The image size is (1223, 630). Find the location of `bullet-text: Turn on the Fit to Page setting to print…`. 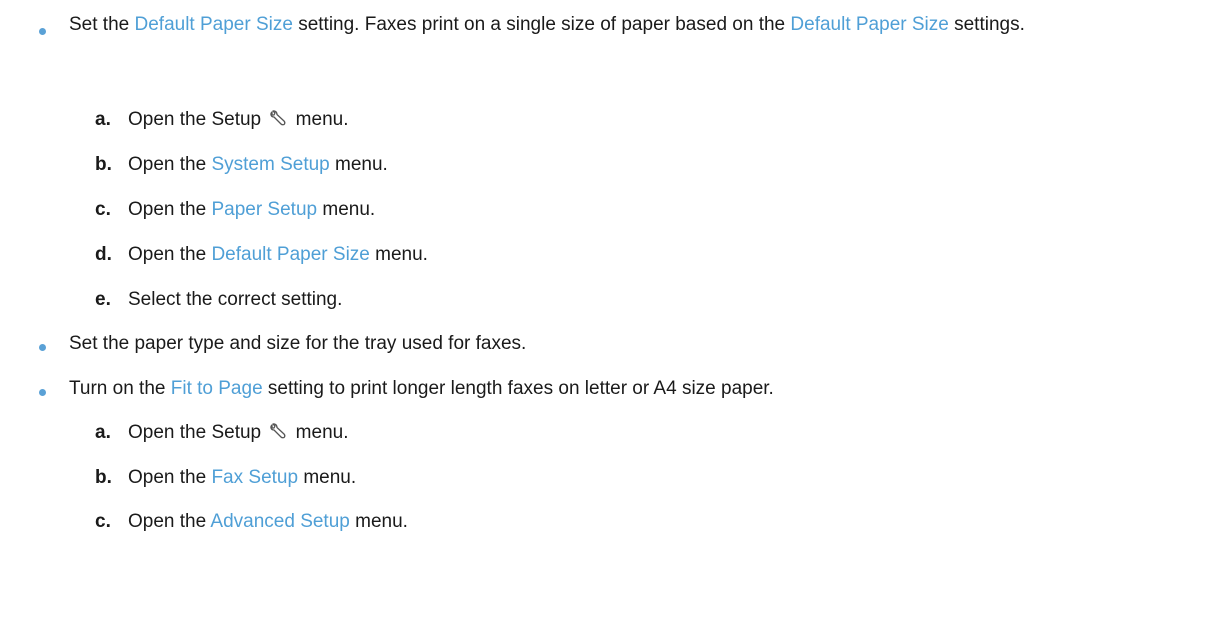

bullet-text: Turn on the Fit to Page setting to print… is located at coordinates (639, 388).